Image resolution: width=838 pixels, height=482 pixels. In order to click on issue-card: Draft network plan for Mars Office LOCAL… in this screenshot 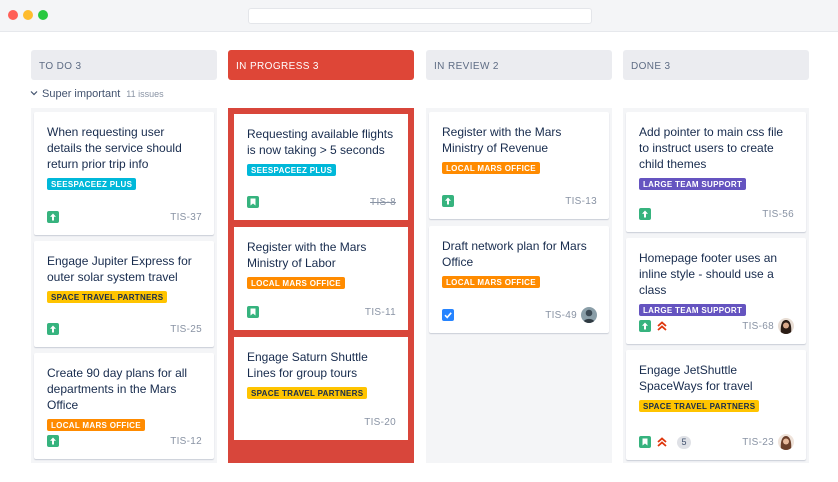, I will do `click(519, 279)`.